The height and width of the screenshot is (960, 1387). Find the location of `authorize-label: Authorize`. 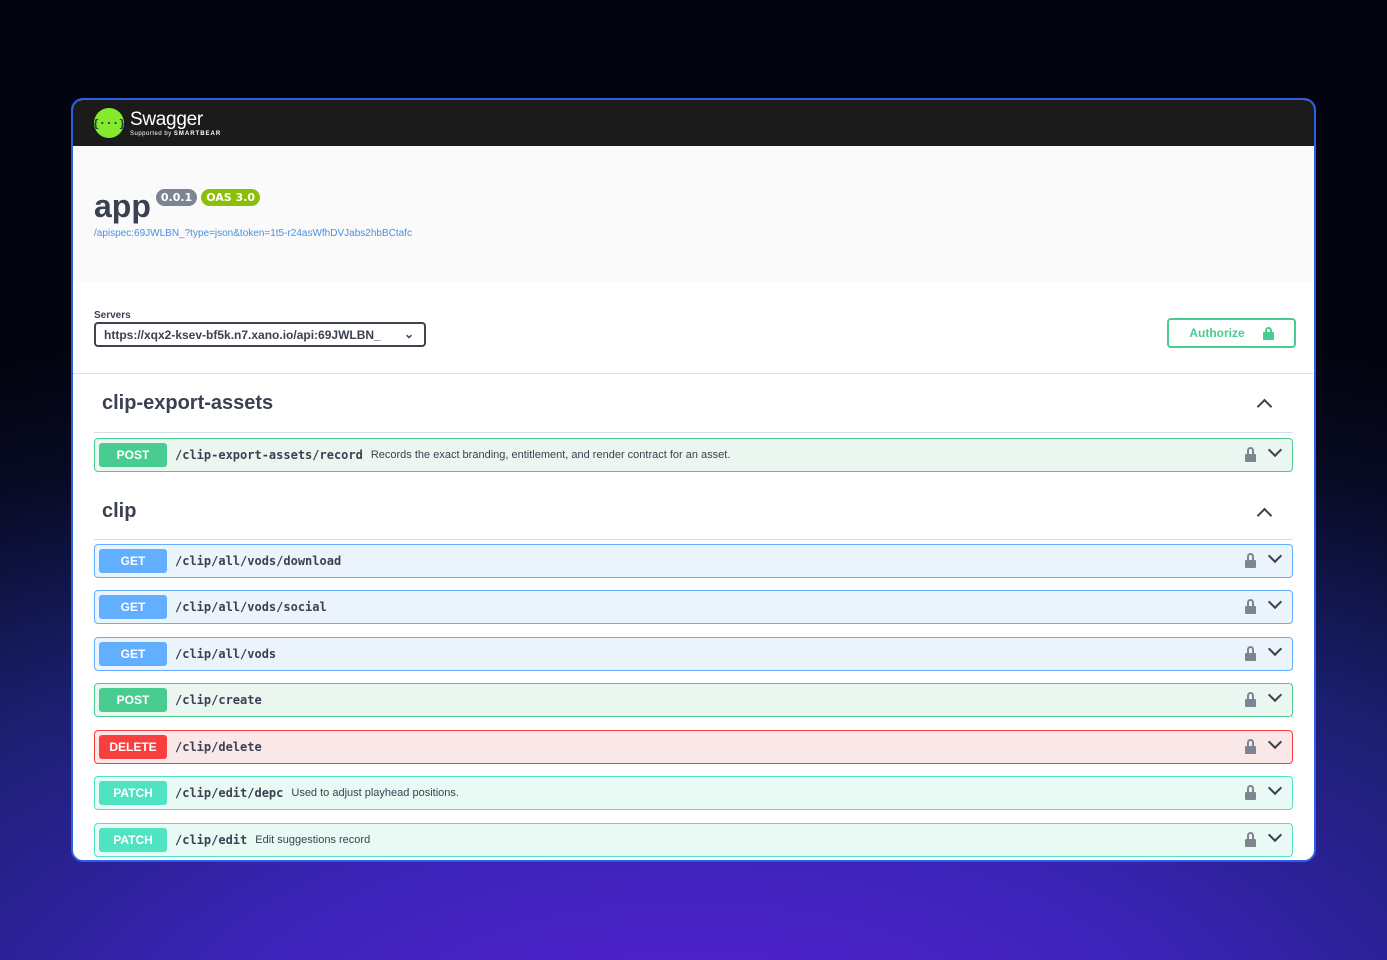

authorize-label: Authorize is located at coordinates (1217, 333).